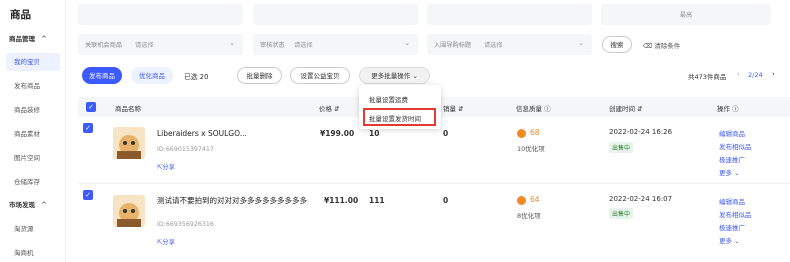 The width and height of the screenshot is (790, 262). What do you see at coordinates (102, 75) in the screenshot?
I see `publish-product-button: 发布商品` at bounding box center [102, 75].